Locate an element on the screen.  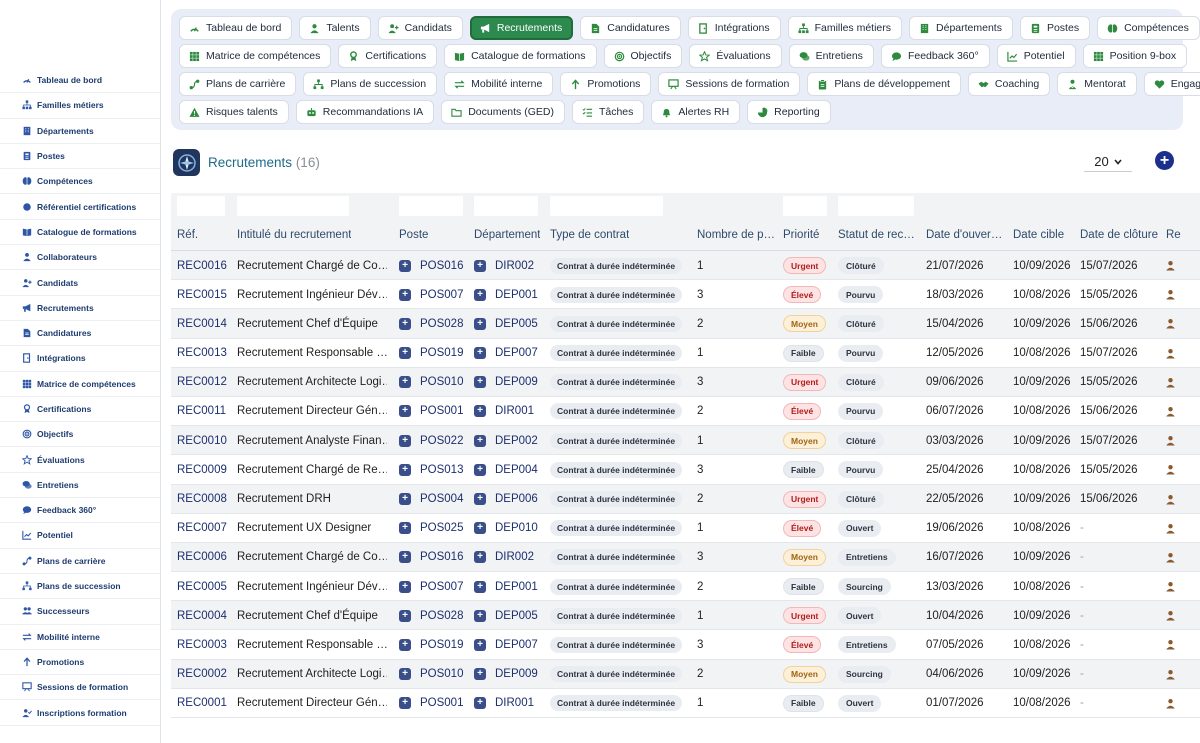
filter-input-departement is located at coordinates (506, 206).